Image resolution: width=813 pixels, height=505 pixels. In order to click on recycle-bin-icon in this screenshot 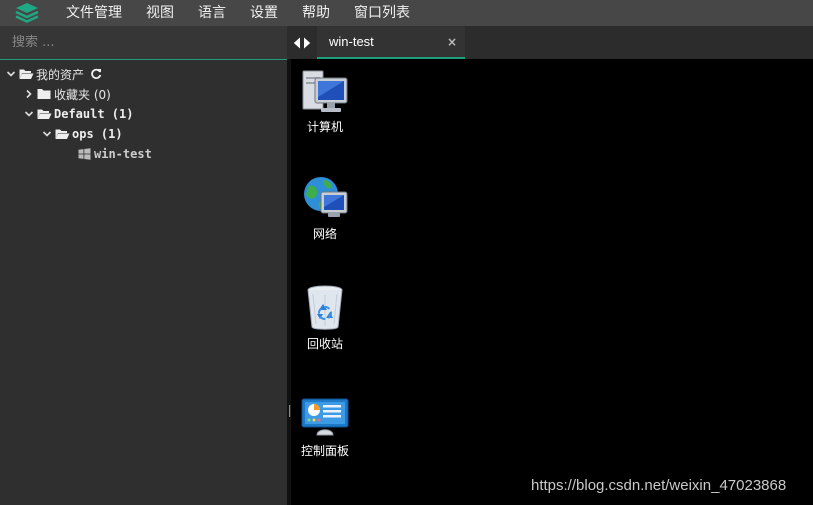, I will do `click(325, 307)`.